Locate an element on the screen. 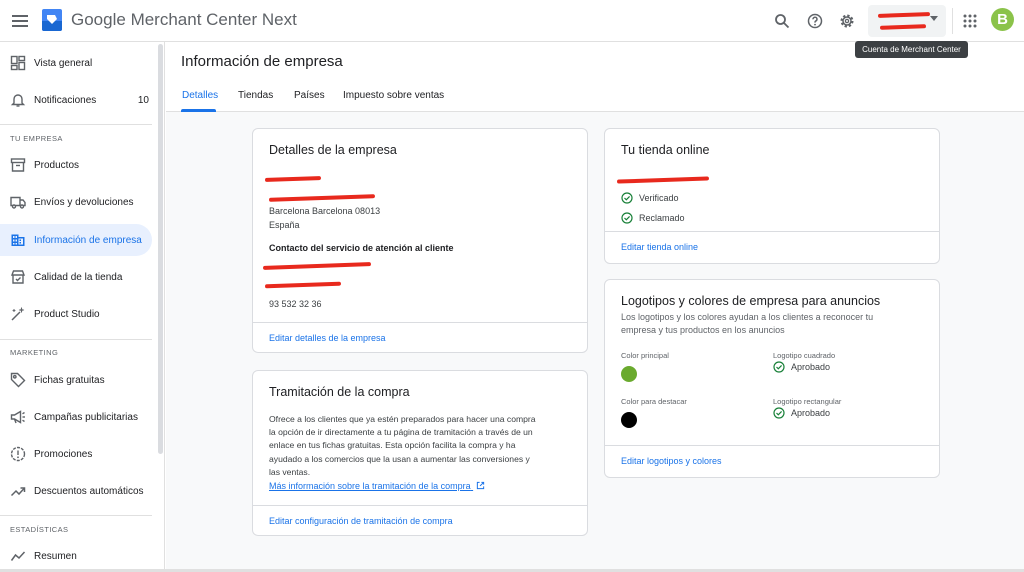  main-menu-button is located at coordinates (20, 21).